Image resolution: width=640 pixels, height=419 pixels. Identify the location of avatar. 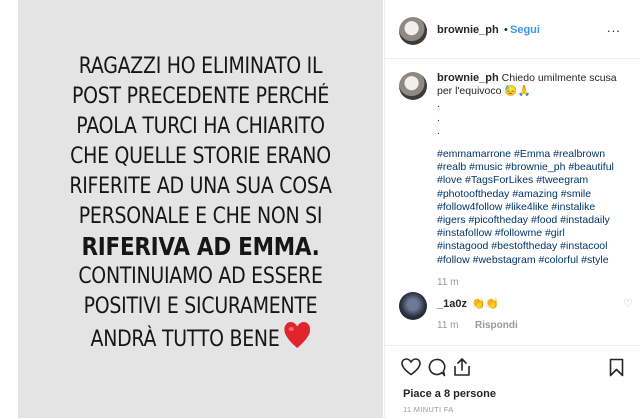
(413, 31).